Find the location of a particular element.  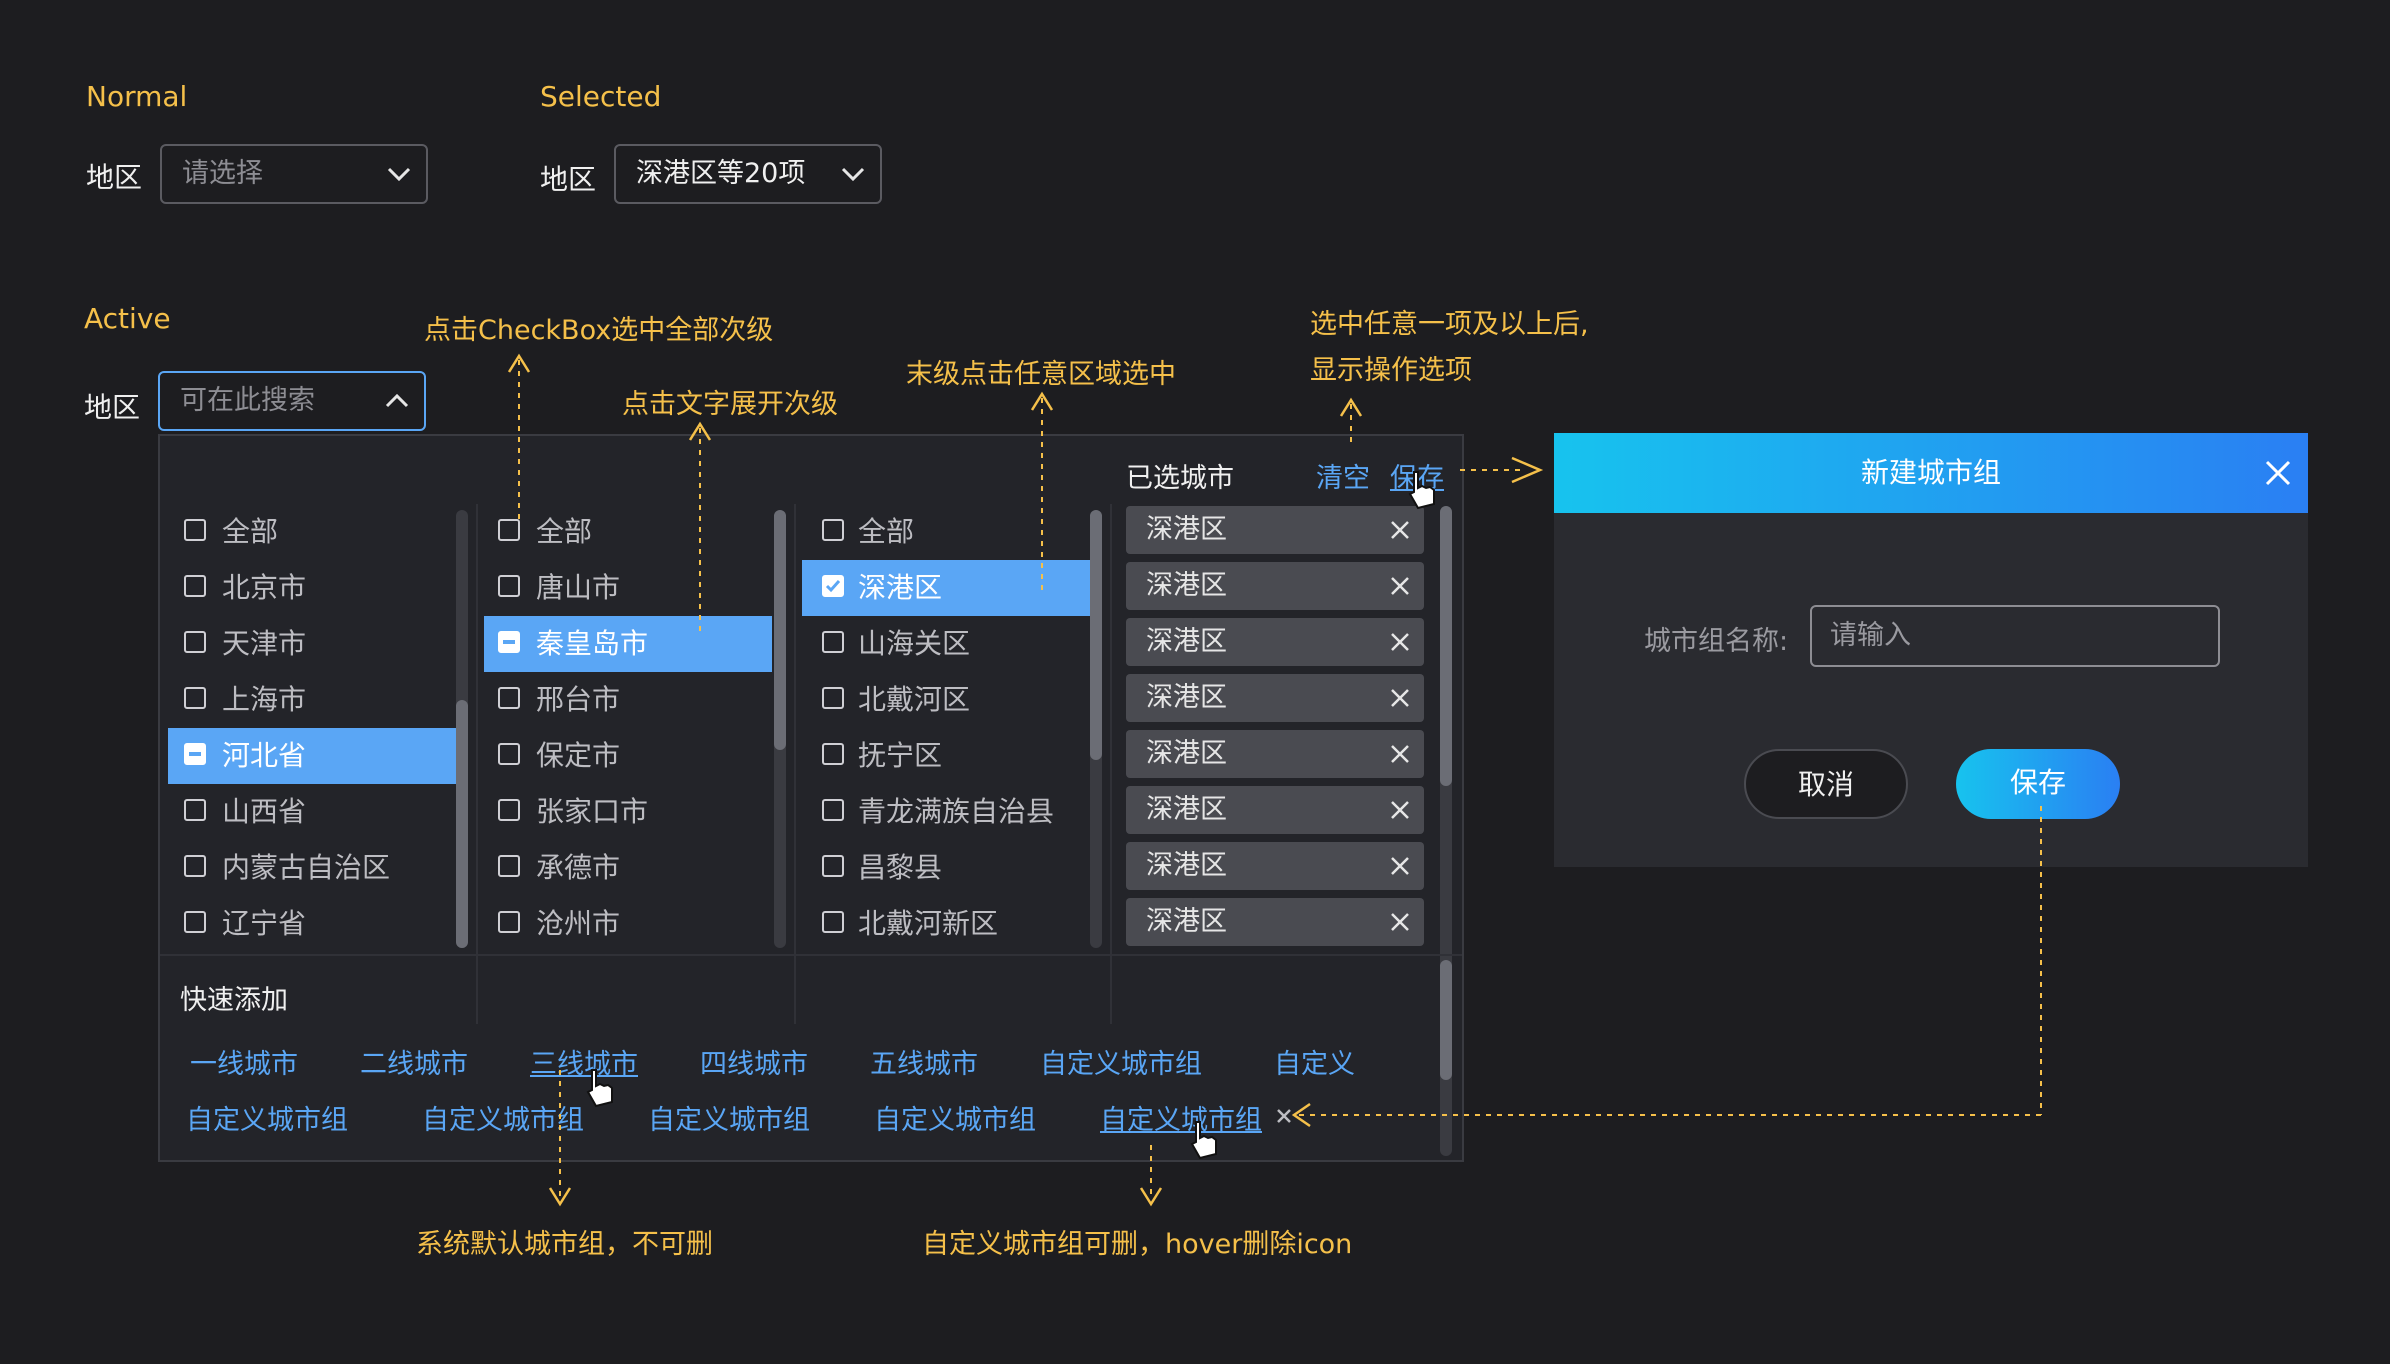

delete-icon is located at coordinates (1284, 1116).